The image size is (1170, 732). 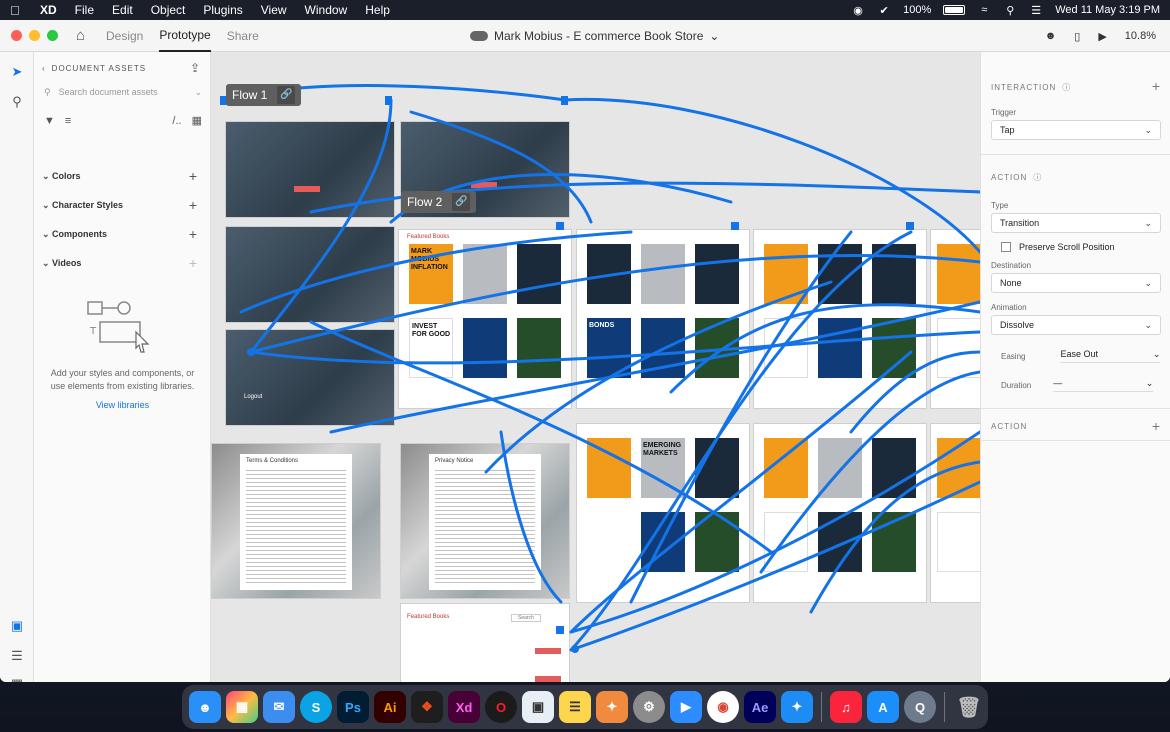 What do you see at coordinates (649, 707) in the screenshot?
I see `dock-settings-icon: ⚙` at bounding box center [649, 707].